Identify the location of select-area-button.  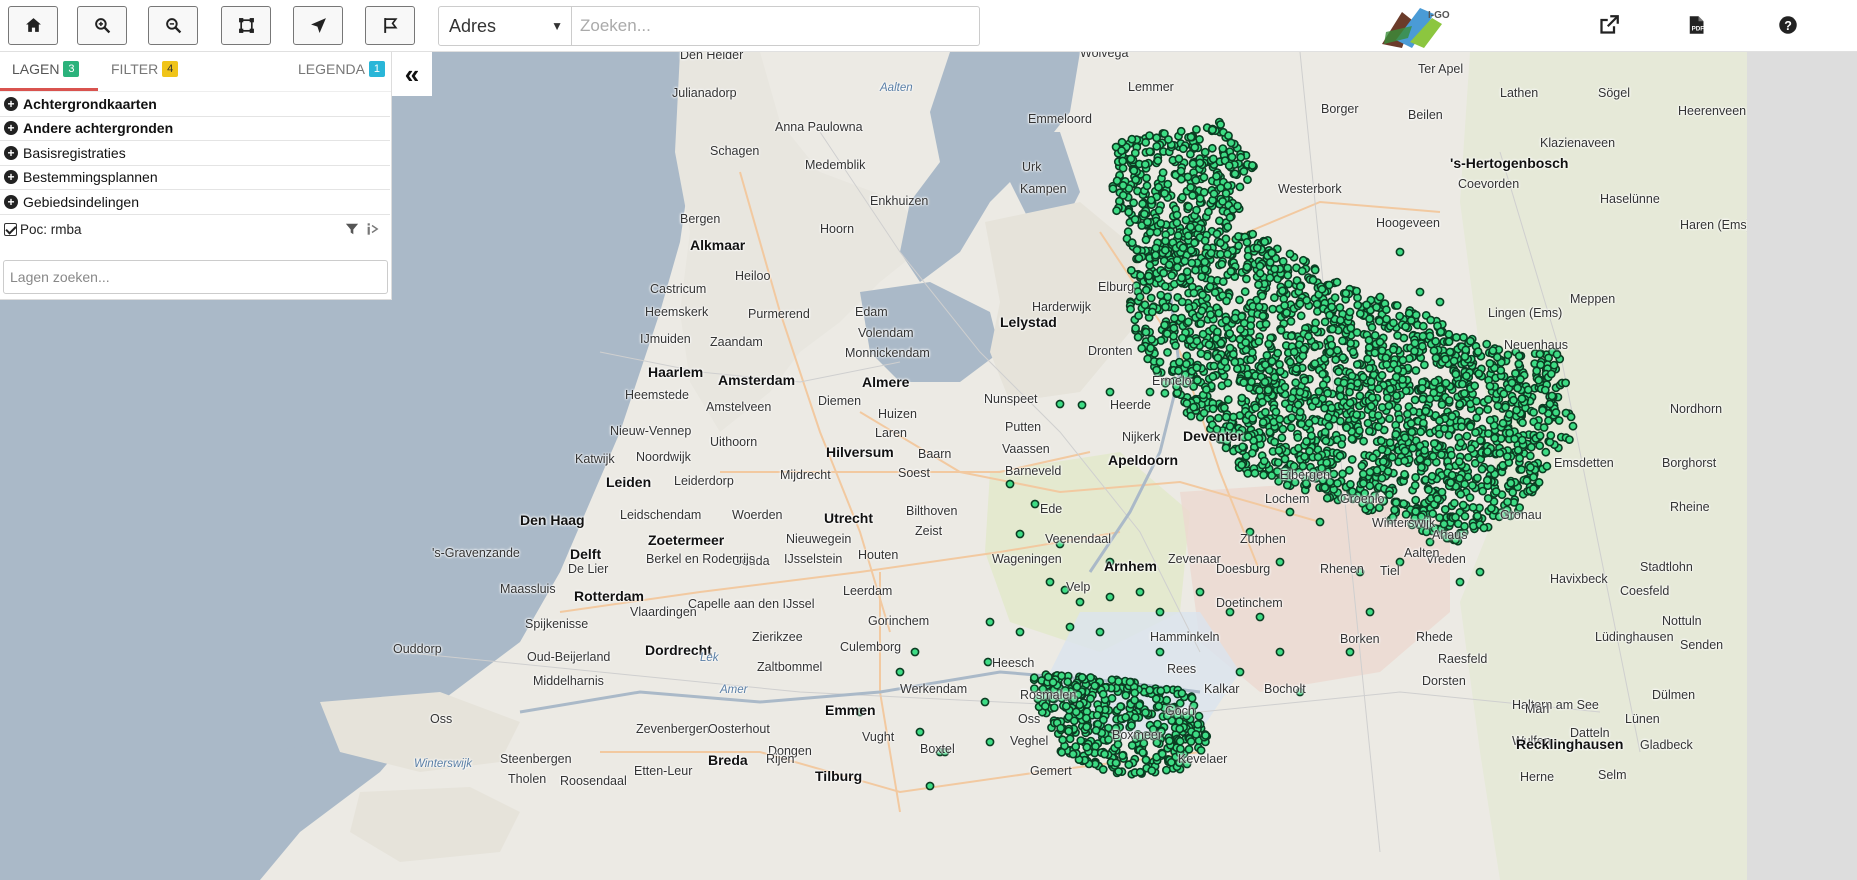
(246, 25).